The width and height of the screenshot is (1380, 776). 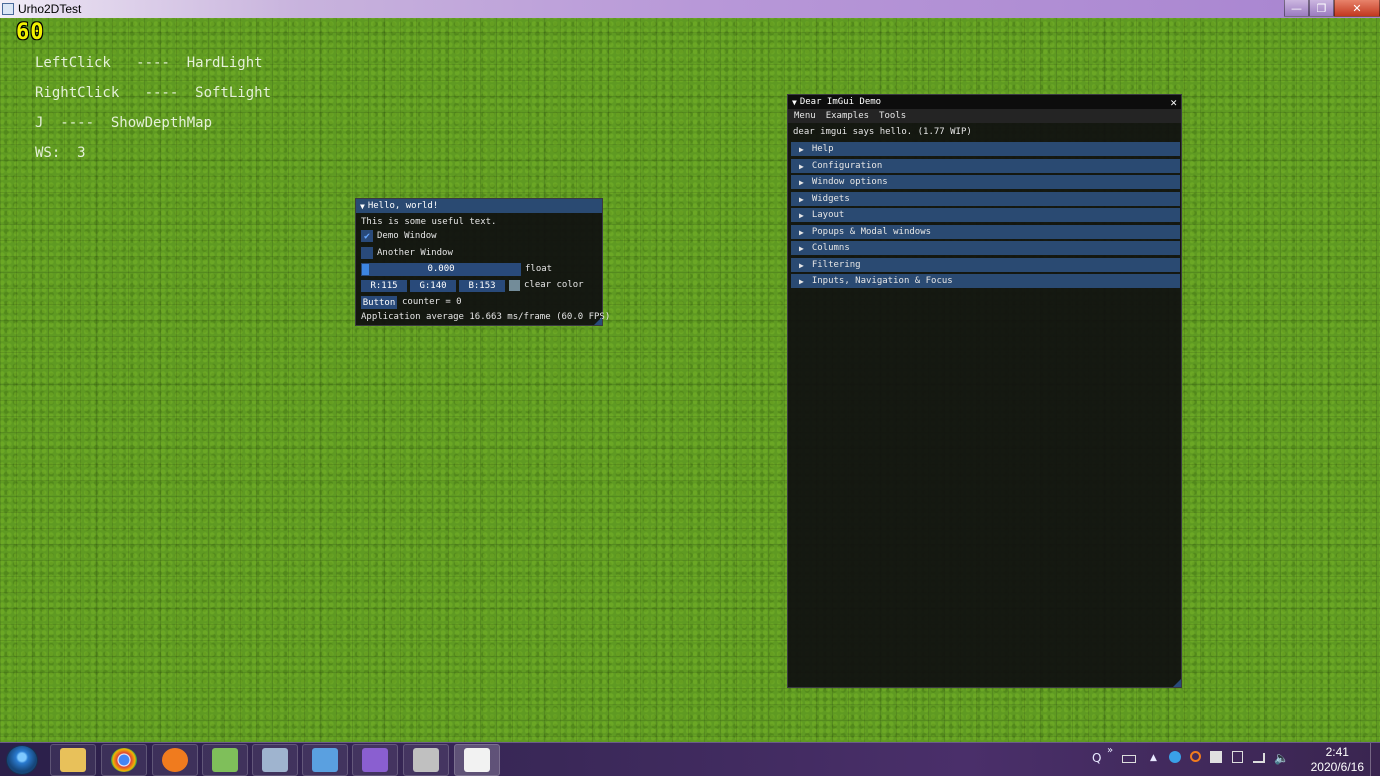 What do you see at coordinates (805, 116) in the screenshot?
I see `menu-item-menu: Menu` at bounding box center [805, 116].